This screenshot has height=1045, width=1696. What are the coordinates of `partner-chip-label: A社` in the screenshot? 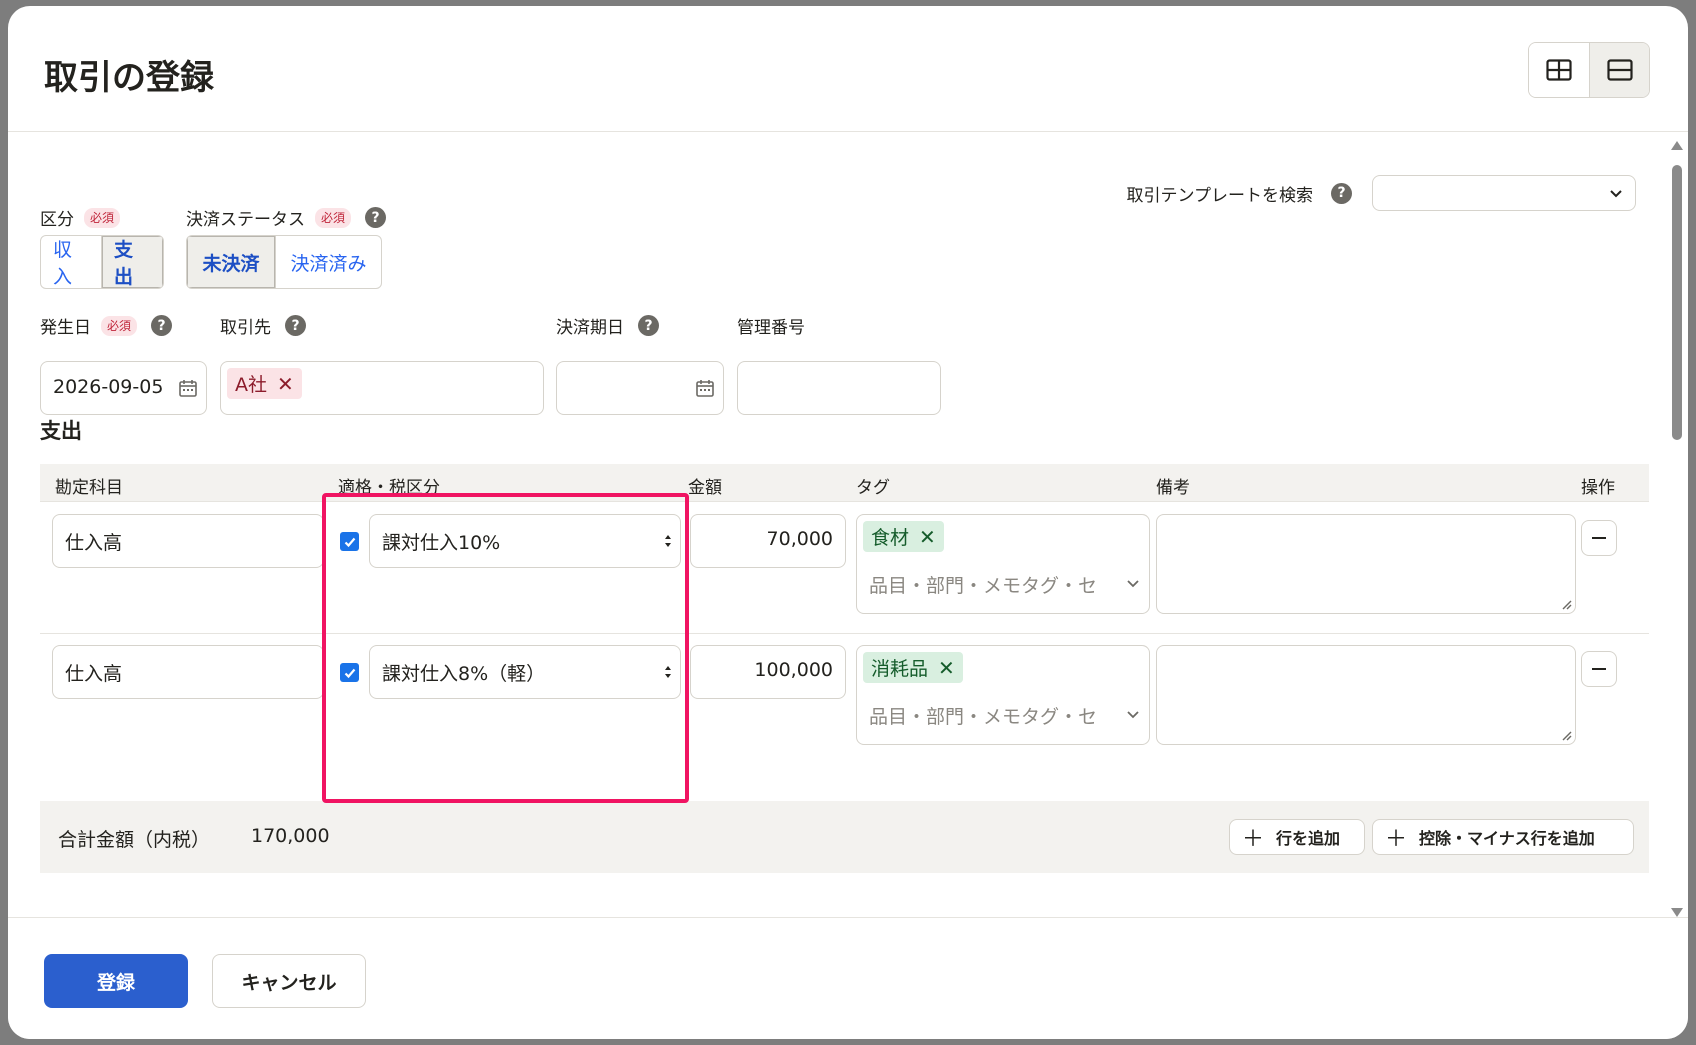 It's located at (251, 385).